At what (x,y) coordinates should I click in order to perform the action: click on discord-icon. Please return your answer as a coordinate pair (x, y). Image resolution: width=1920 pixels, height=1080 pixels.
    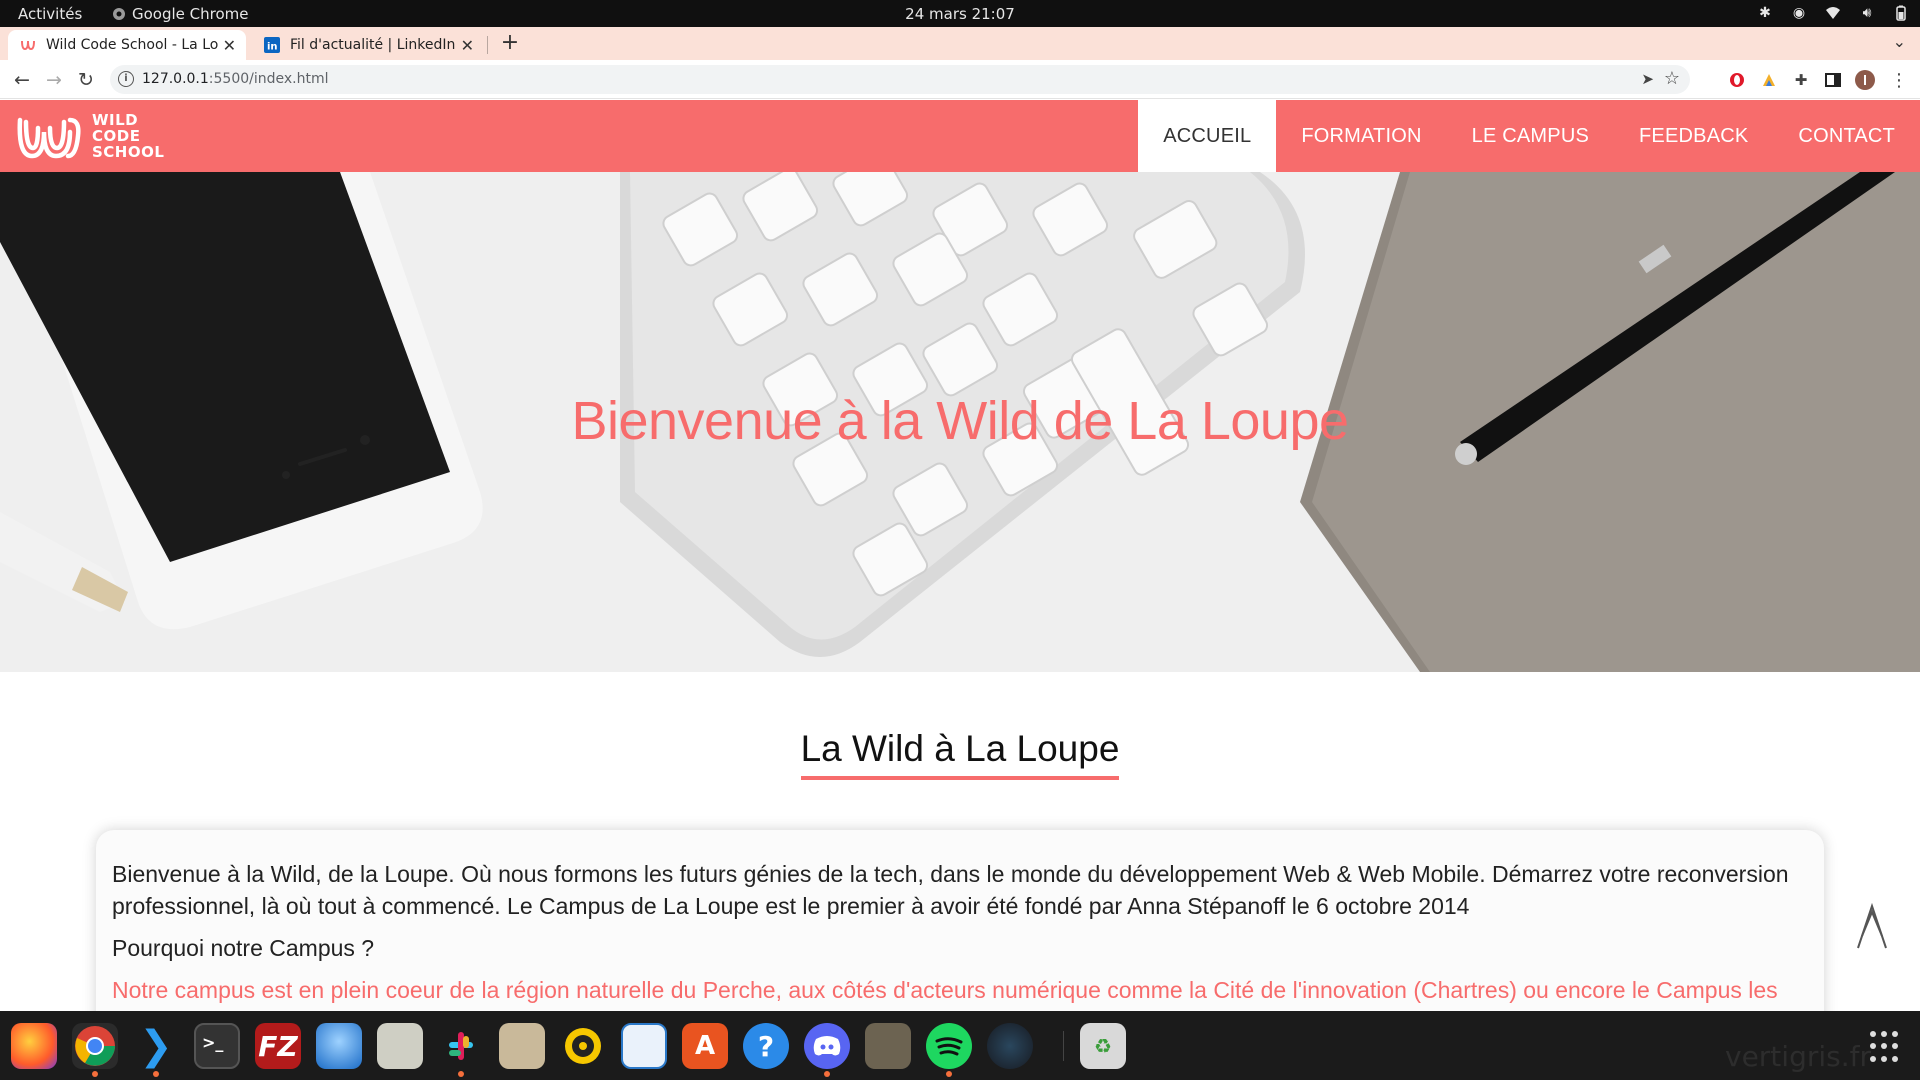
    Looking at the image, I should click on (827, 1050).